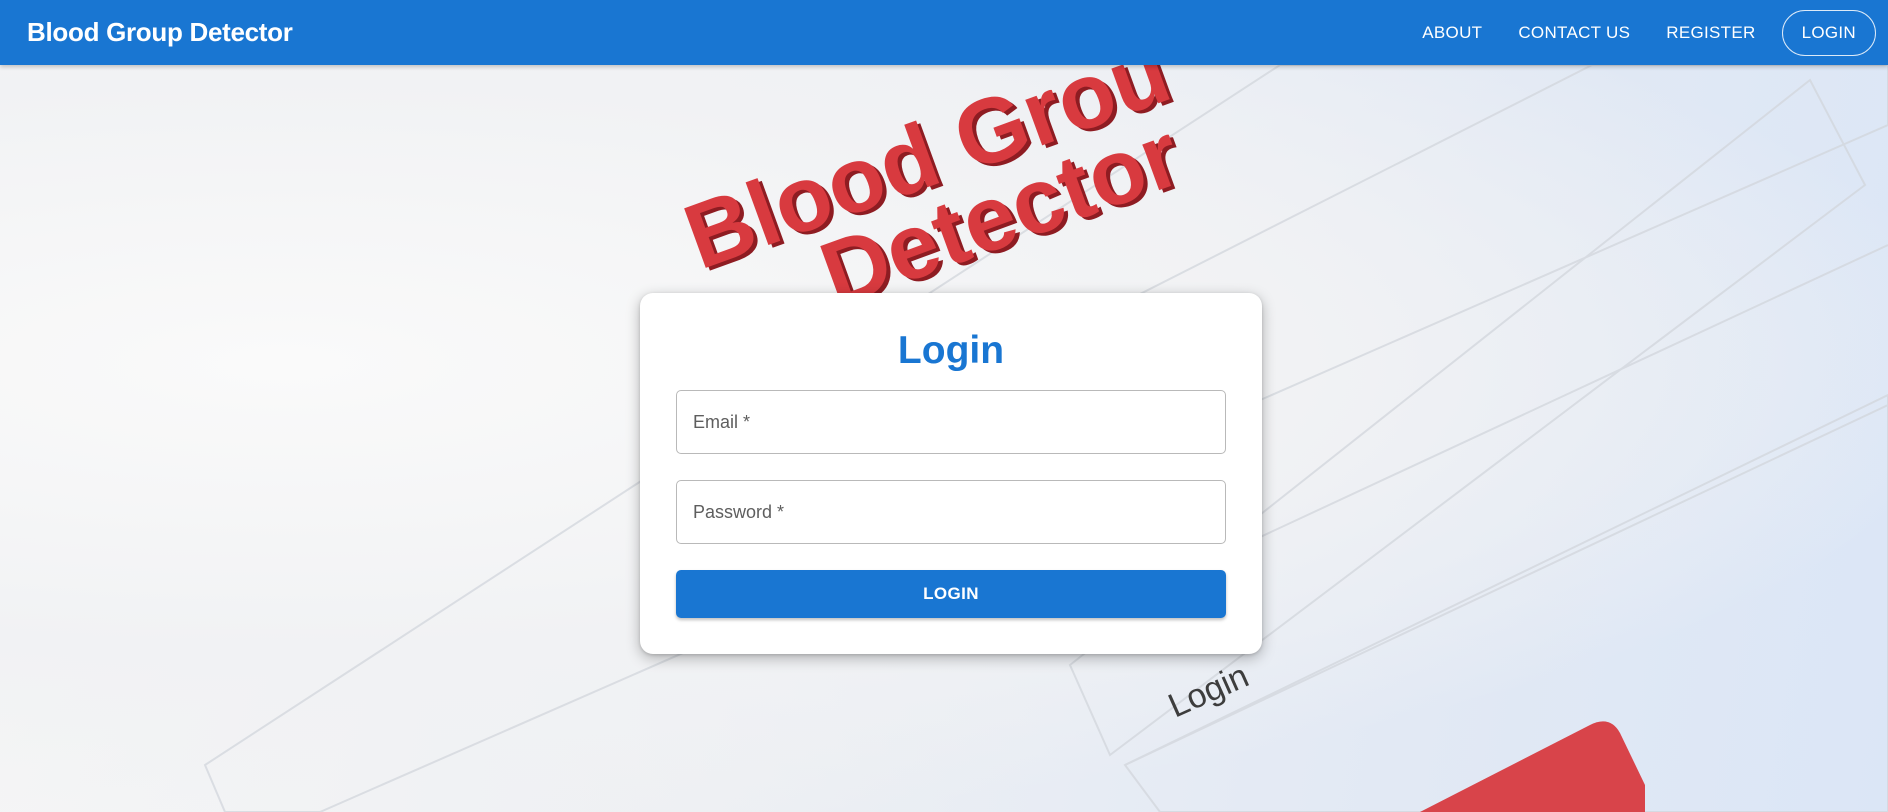  What do you see at coordinates (1532, 766) in the screenshot?
I see `bg-red-button` at bounding box center [1532, 766].